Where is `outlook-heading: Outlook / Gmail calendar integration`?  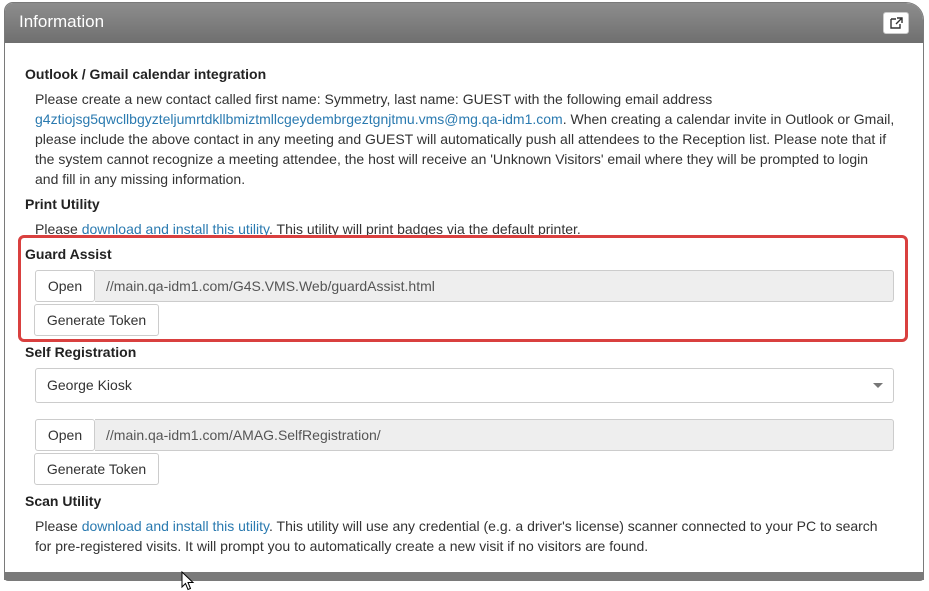
outlook-heading: Outlook / Gmail calendar integration is located at coordinates (146, 74).